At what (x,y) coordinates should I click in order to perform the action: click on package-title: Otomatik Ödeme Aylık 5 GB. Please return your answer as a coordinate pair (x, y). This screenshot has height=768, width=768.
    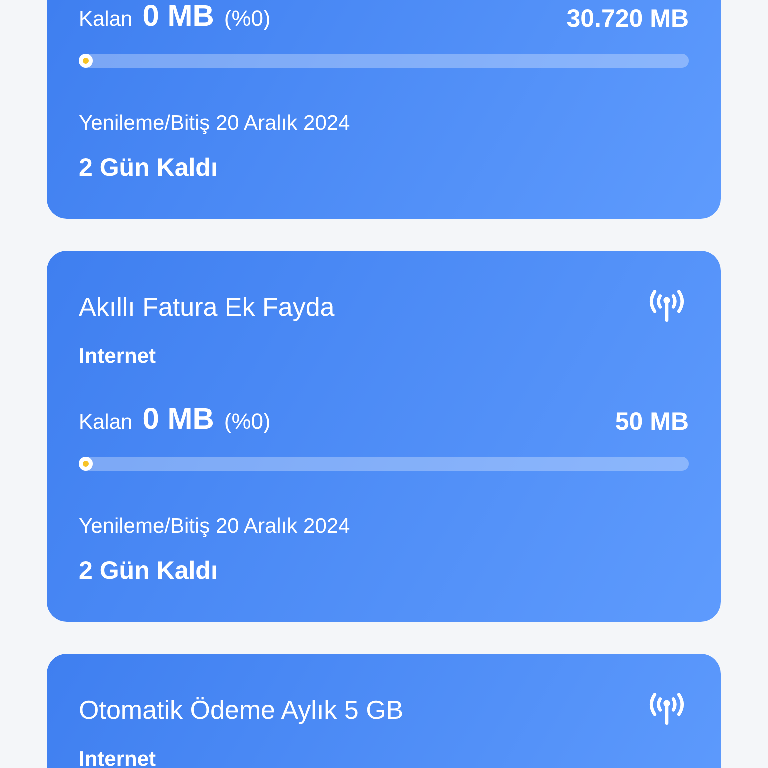
    Looking at the image, I should click on (241, 710).